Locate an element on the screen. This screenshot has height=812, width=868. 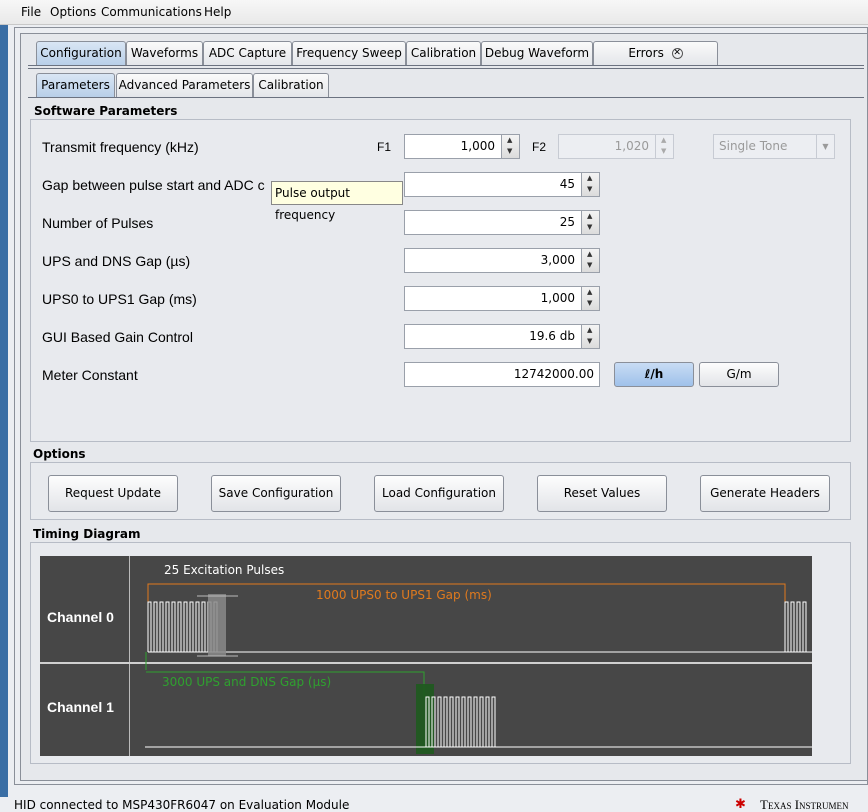
f1-label: F1 is located at coordinates (384, 147).